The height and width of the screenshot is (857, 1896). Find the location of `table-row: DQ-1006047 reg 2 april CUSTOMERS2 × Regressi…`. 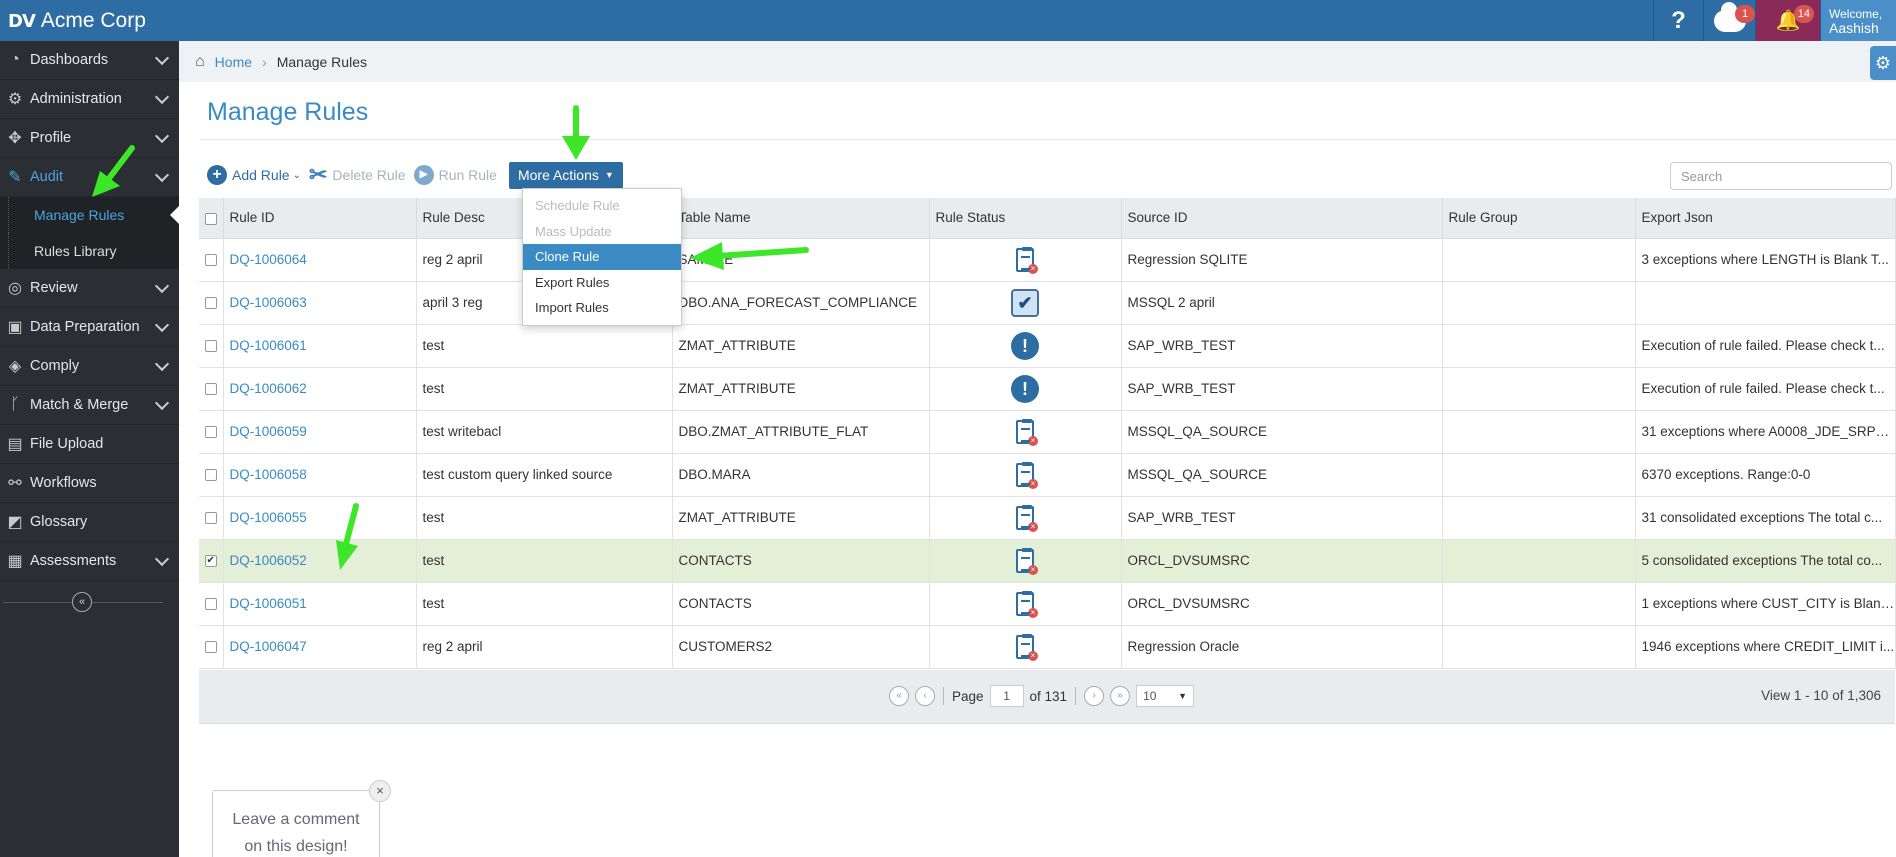

table-row: DQ-1006047 reg 2 april CUSTOMERS2 × Regressi… is located at coordinates (1047, 647).